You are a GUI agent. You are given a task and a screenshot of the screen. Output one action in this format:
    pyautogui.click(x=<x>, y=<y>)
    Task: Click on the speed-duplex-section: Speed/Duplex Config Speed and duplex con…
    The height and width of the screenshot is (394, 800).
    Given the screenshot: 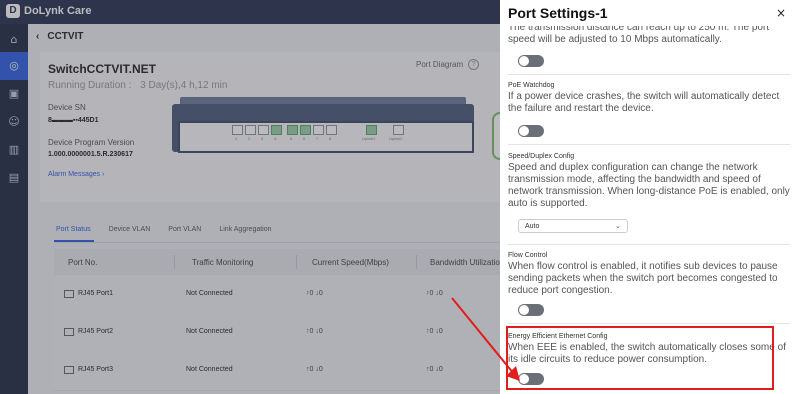 What is the action you would take?
    pyautogui.click(x=649, y=181)
    